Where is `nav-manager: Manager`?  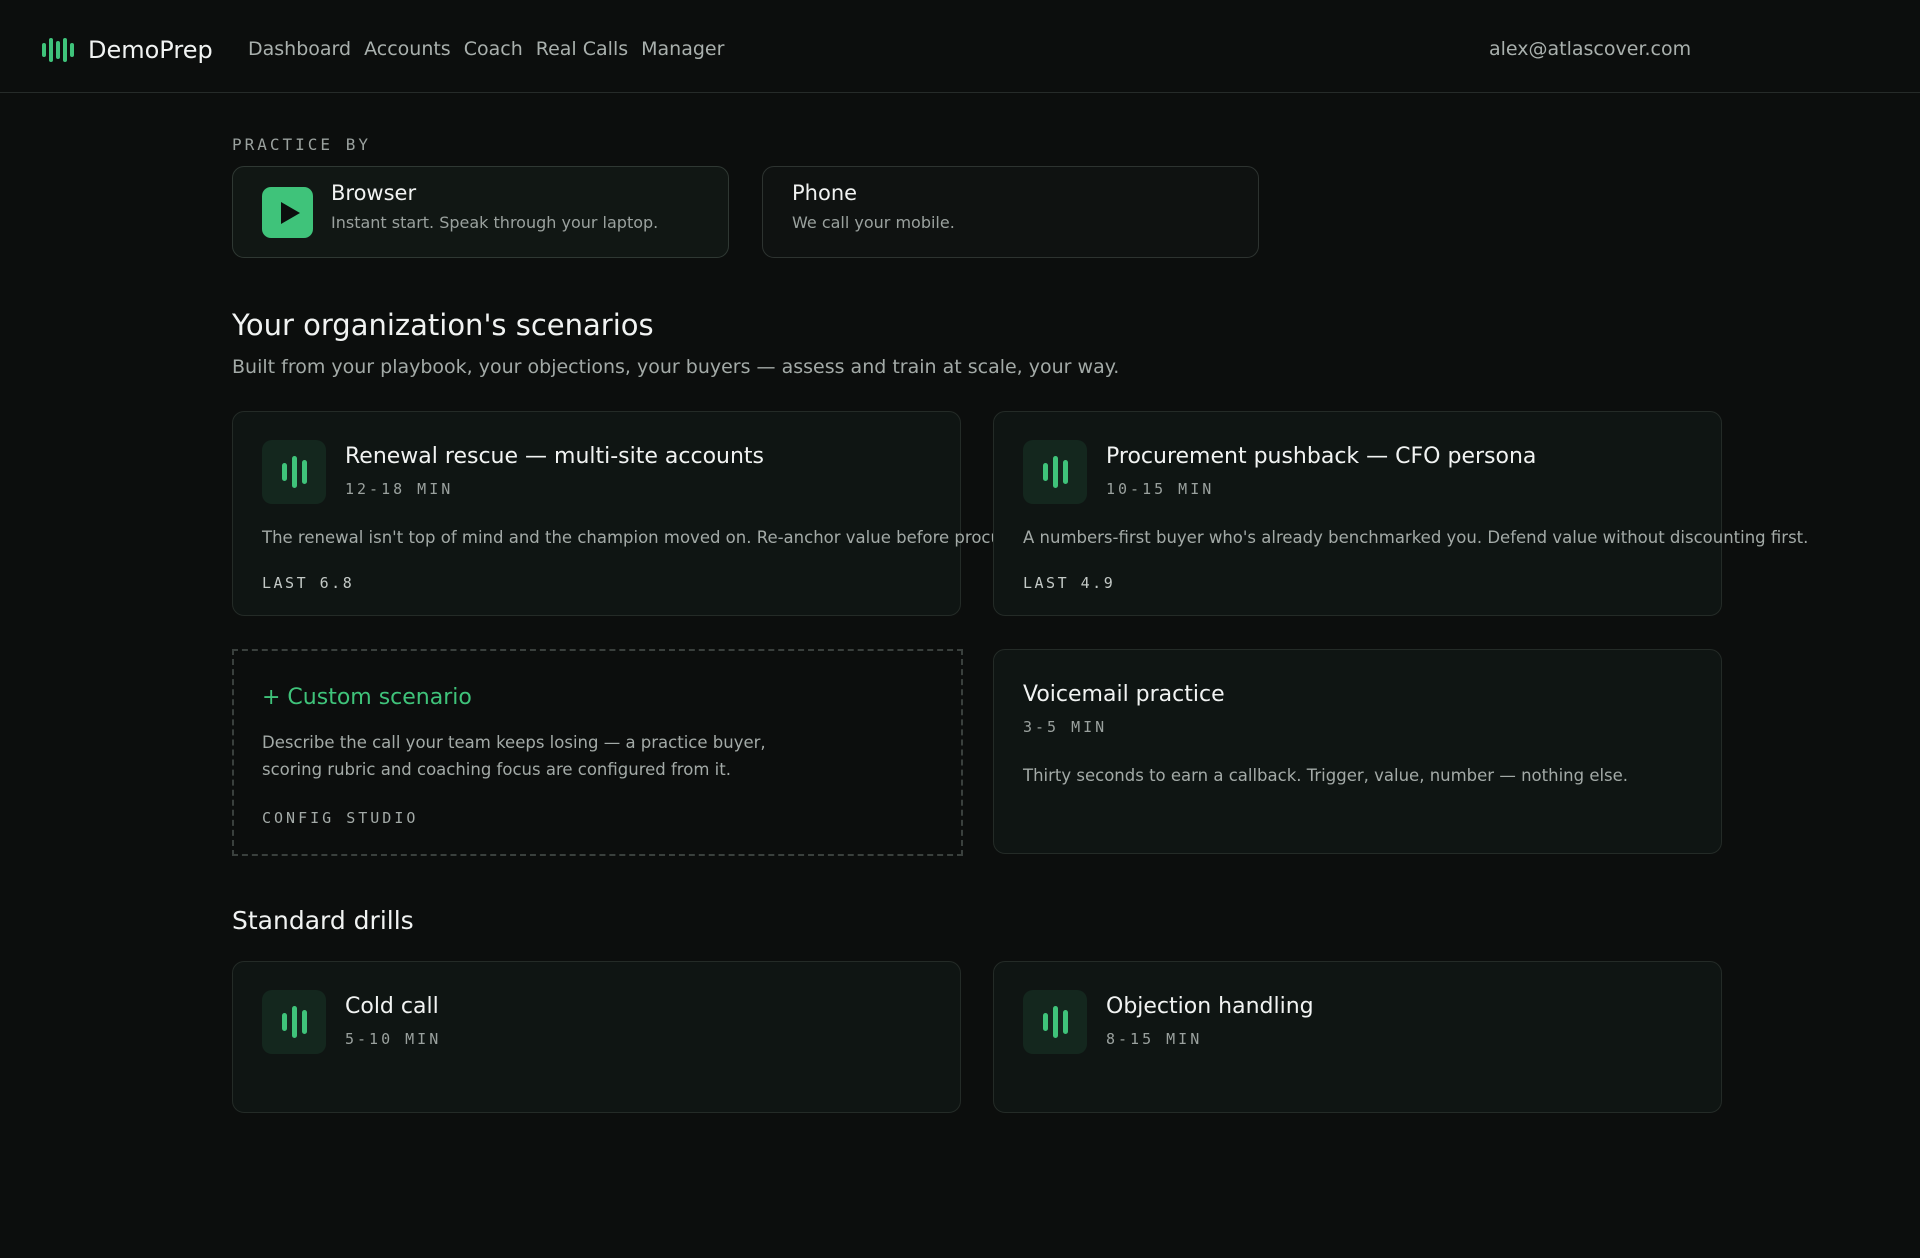 nav-manager: Manager is located at coordinates (682, 49).